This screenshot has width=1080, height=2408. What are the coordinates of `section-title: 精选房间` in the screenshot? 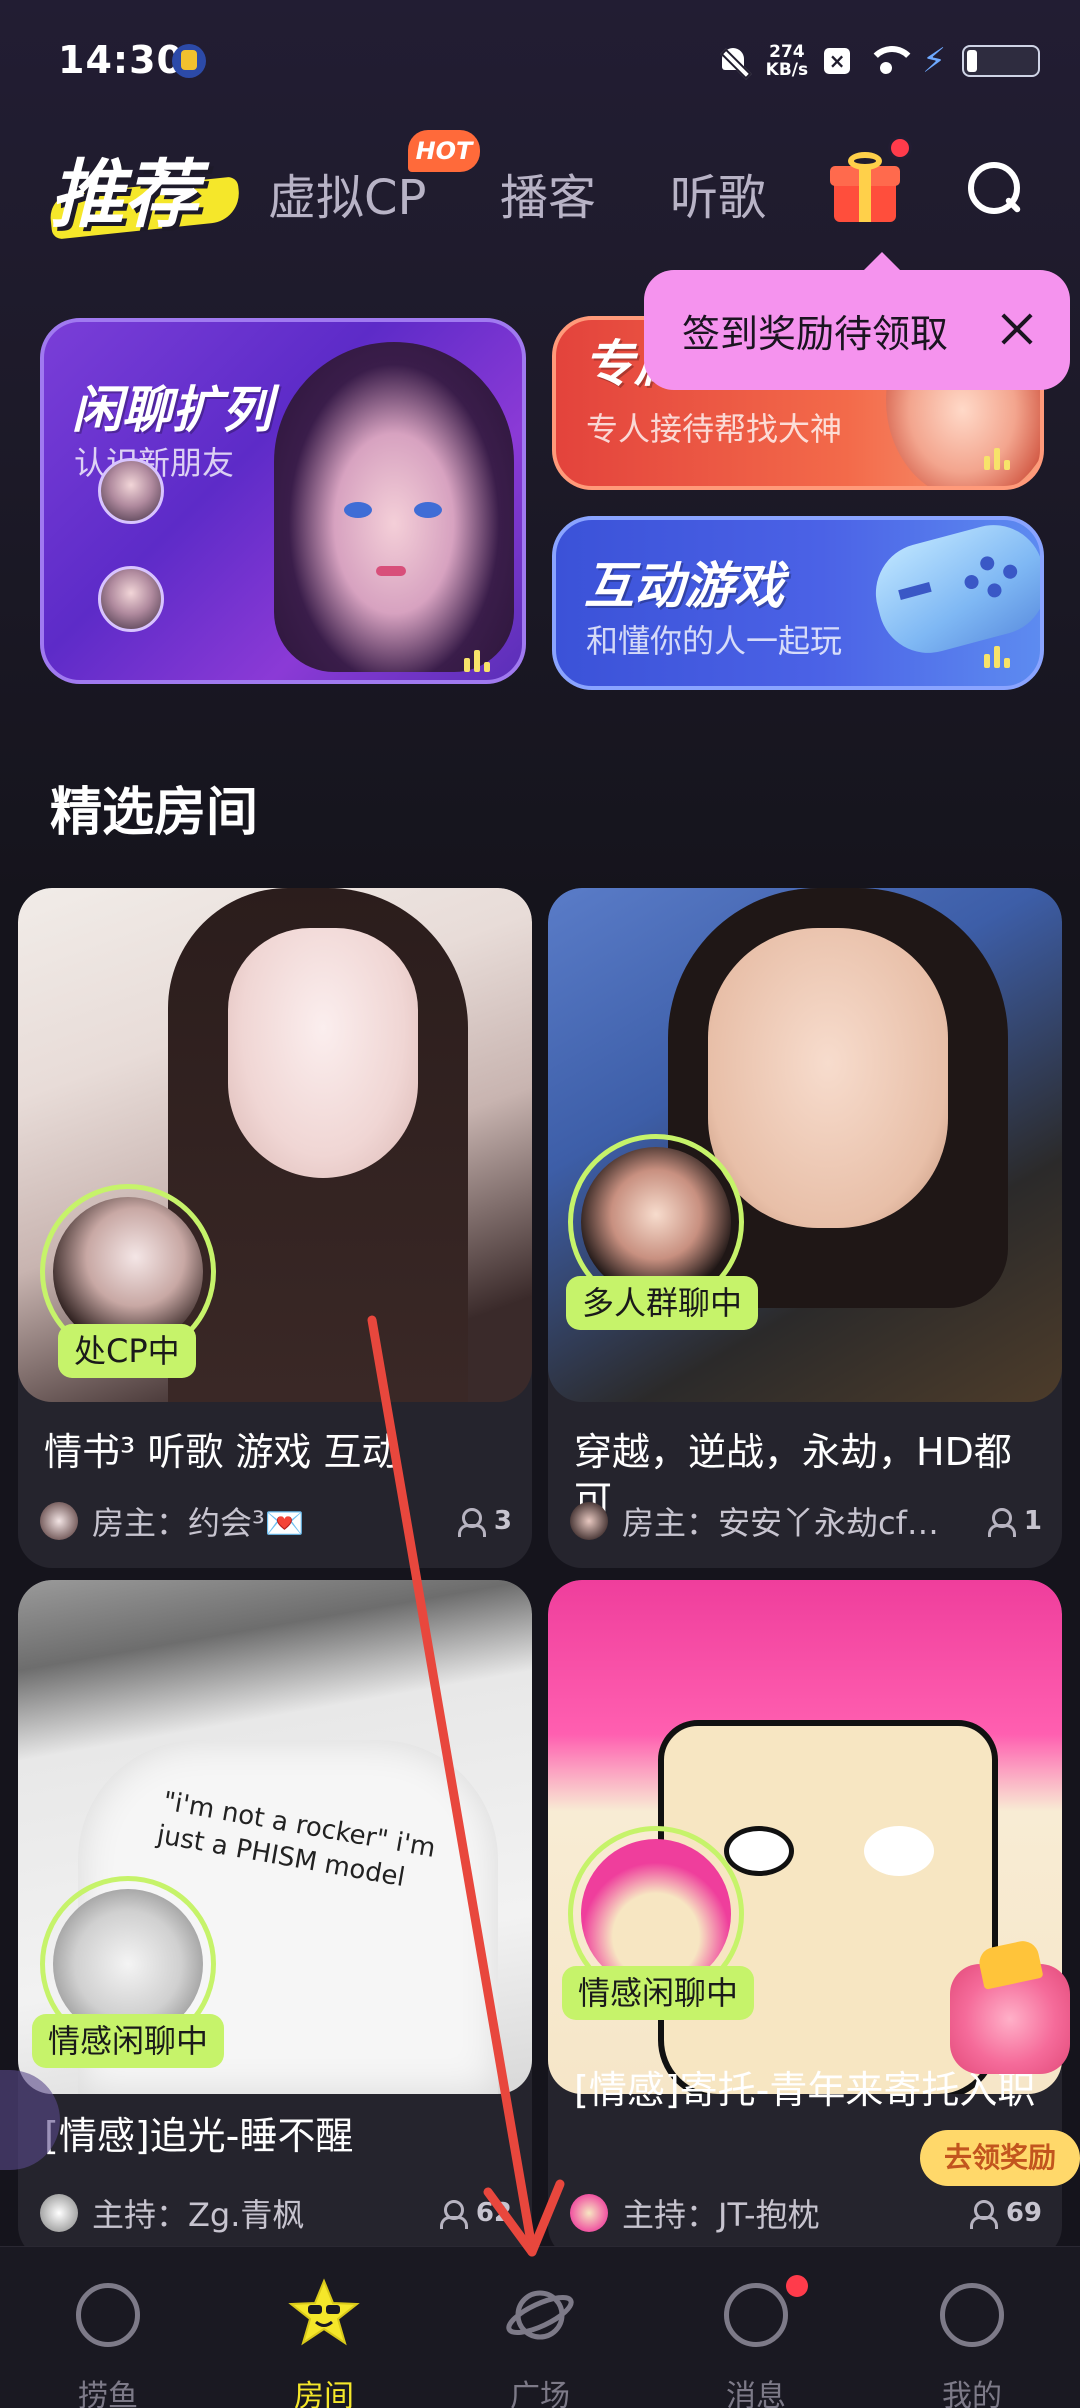 It's located at (154, 813).